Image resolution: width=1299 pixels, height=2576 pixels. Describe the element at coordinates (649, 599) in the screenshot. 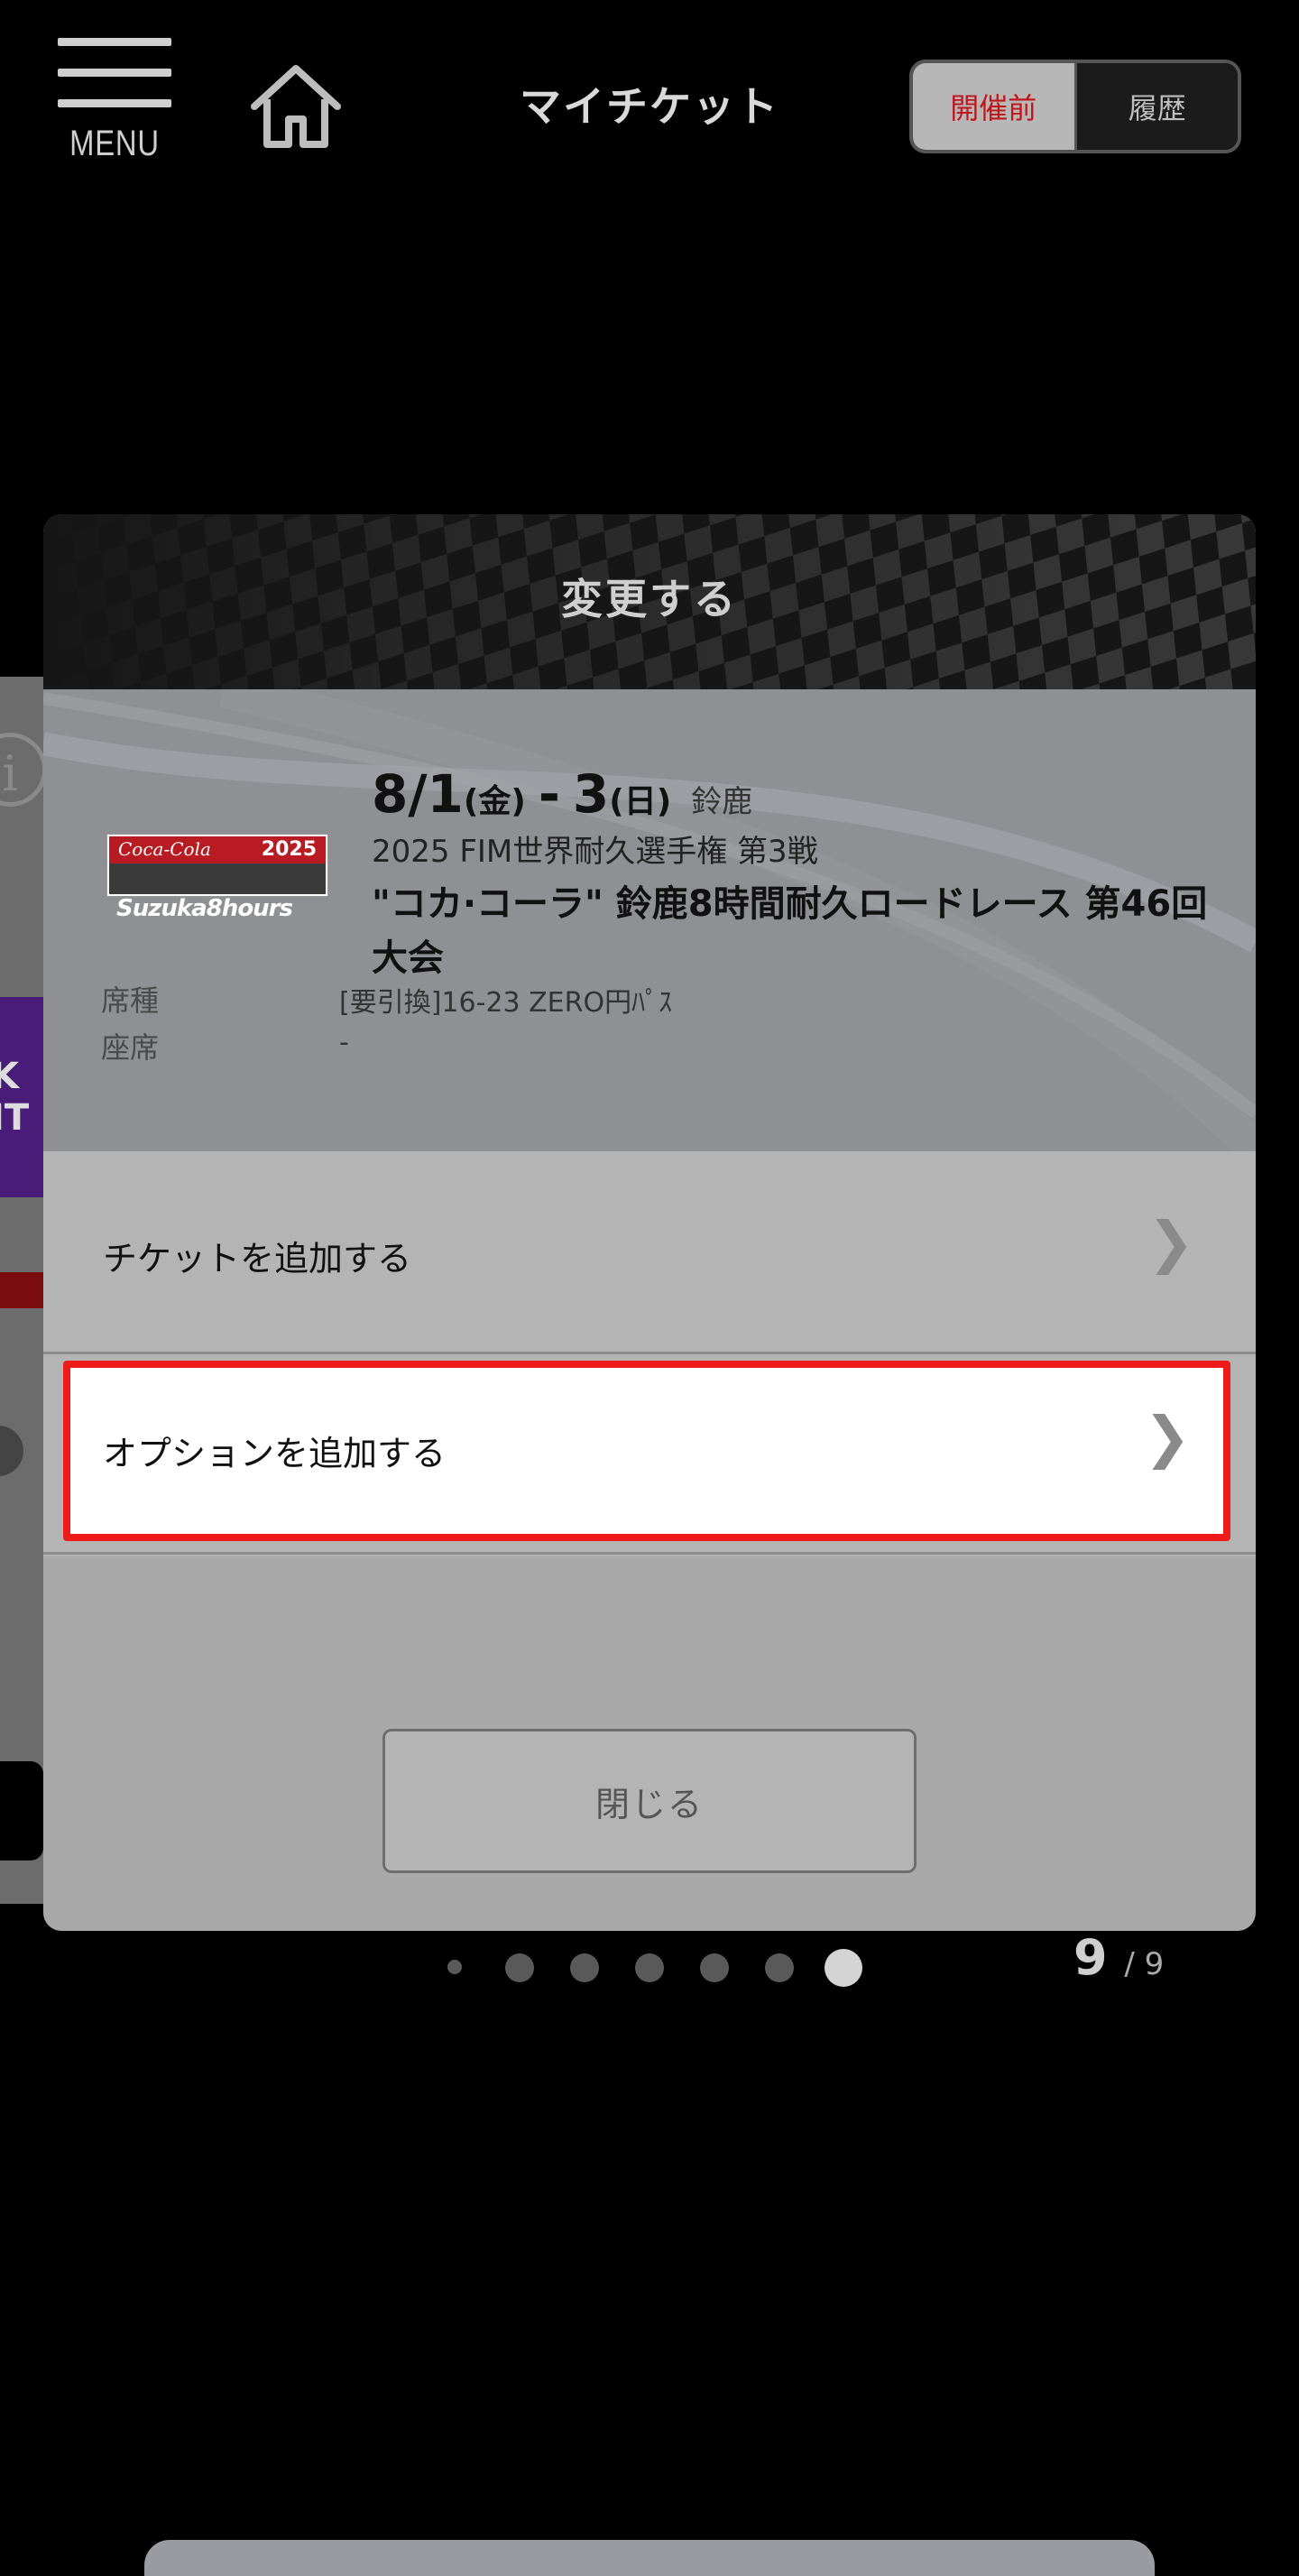

I see `modal-title: 変更する` at that location.